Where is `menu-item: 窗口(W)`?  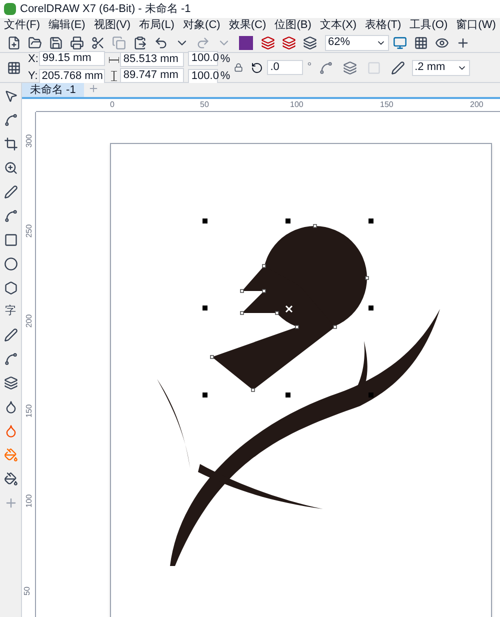
menu-item: 窗口(W) is located at coordinates (476, 25).